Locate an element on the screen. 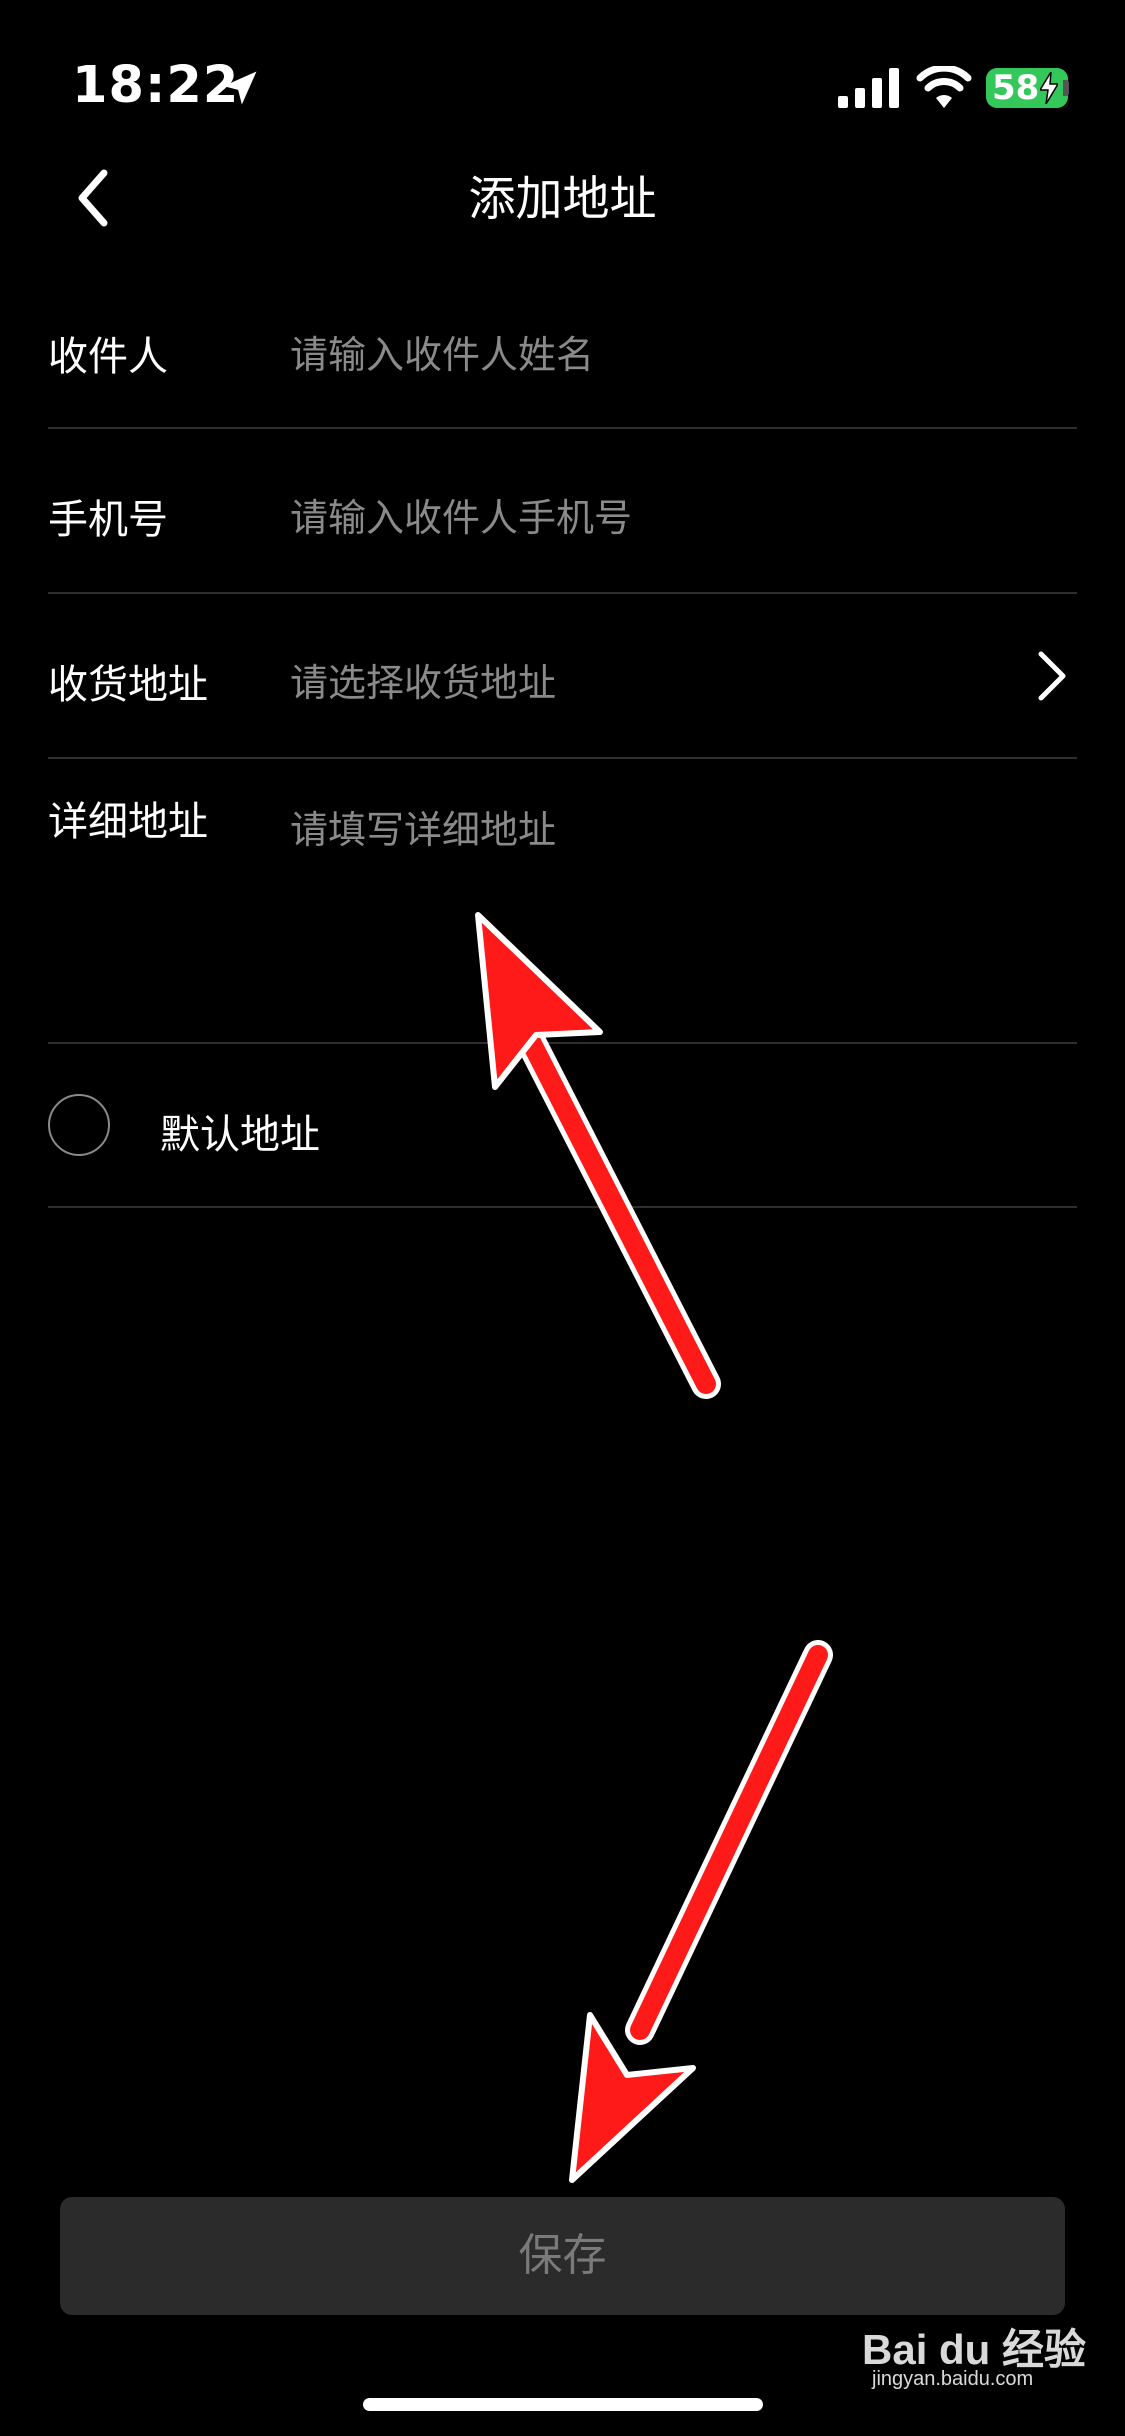 This screenshot has height=2436, width=1125. detail-label: 详细地址 is located at coordinates (128, 822).